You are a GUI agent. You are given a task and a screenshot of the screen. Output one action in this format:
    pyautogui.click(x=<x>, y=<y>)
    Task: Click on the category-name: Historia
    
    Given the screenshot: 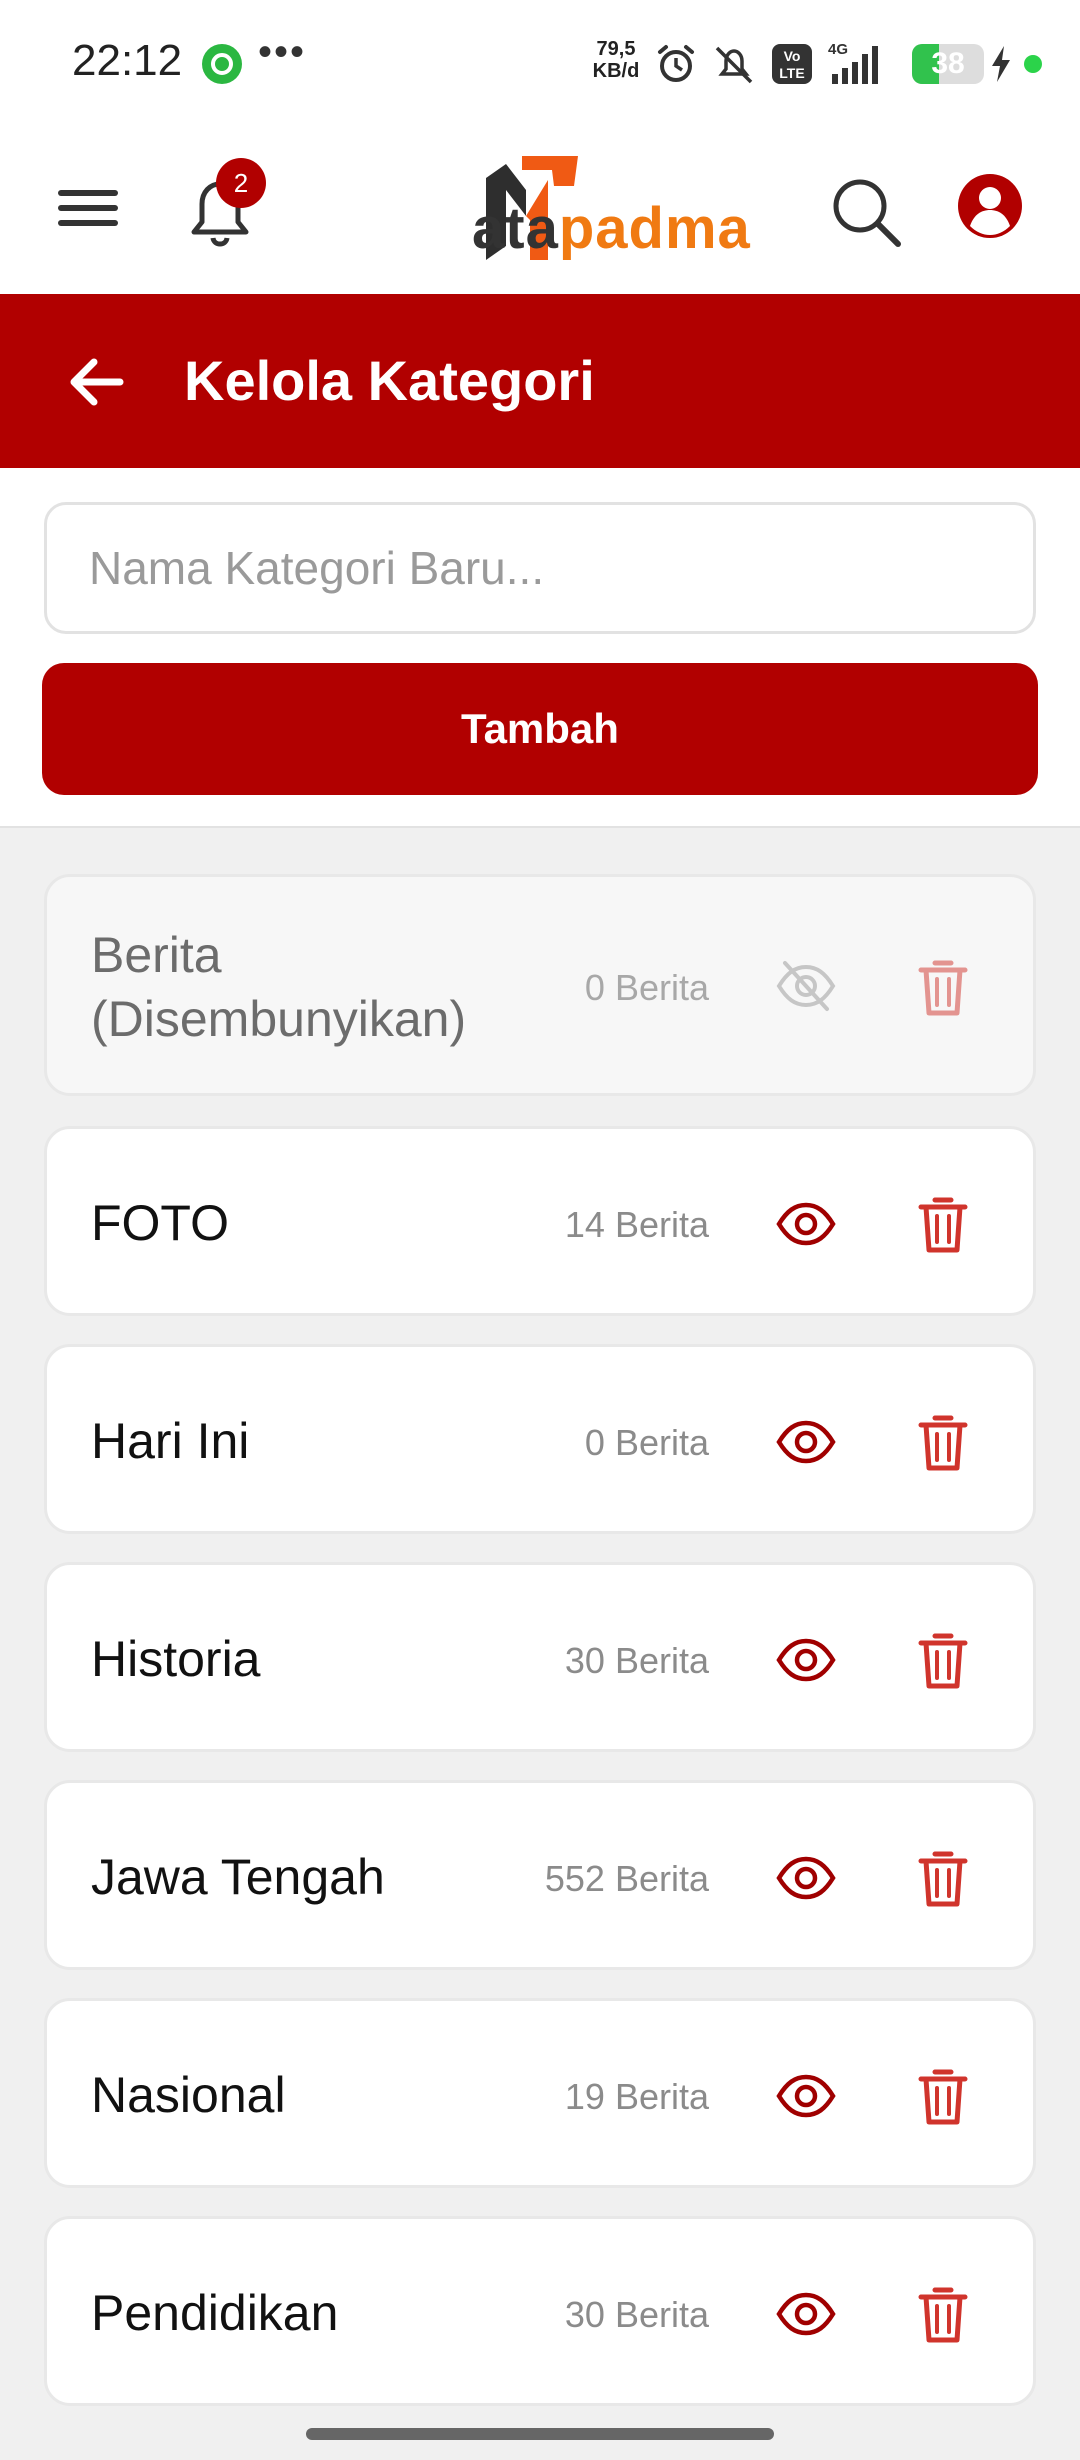 What is the action you would take?
    pyautogui.click(x=176, y=1659)
    